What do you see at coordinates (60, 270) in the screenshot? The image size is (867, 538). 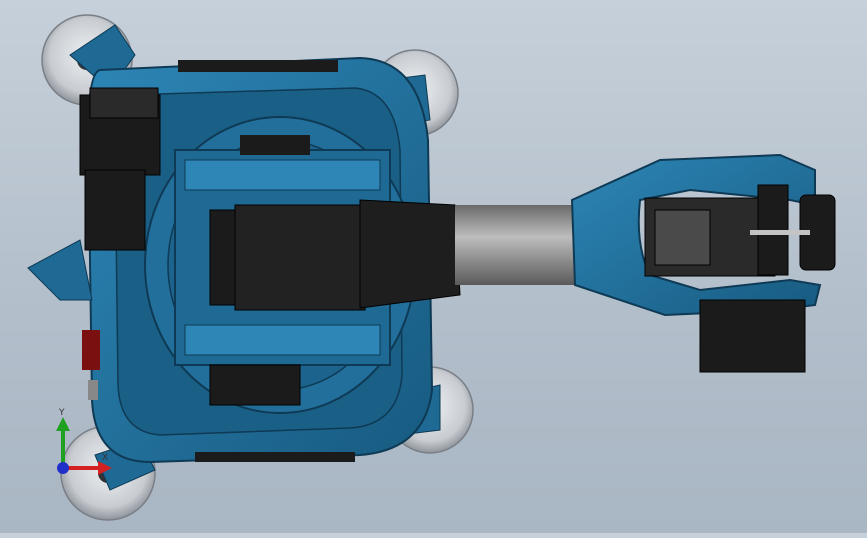 I see `side-fin` at bounding box center [60, 270].